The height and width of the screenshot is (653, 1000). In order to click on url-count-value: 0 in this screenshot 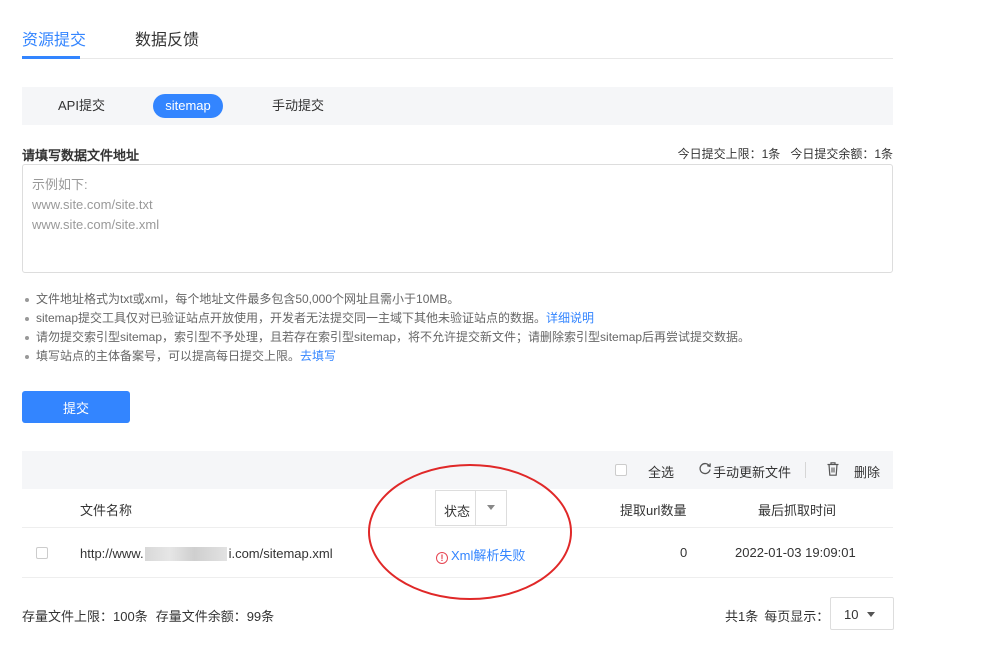, I will do `click(684, 552)`.